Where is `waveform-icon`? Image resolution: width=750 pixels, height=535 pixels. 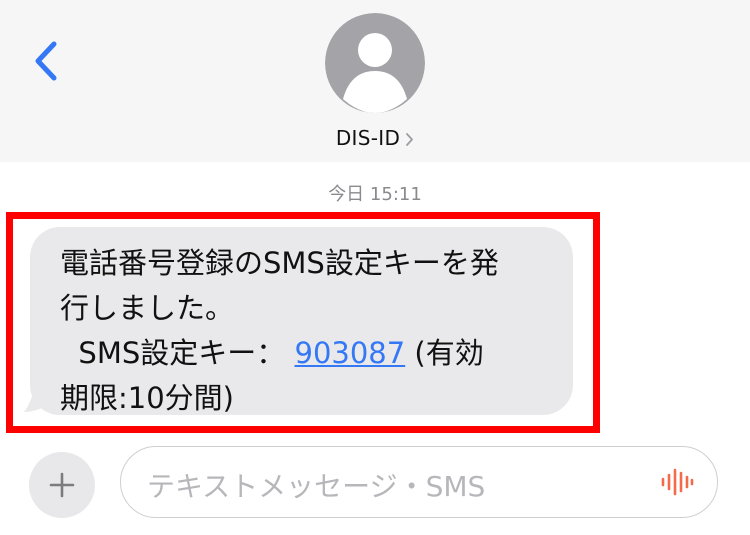 waveform-icon is located at coordinates (677, 482).